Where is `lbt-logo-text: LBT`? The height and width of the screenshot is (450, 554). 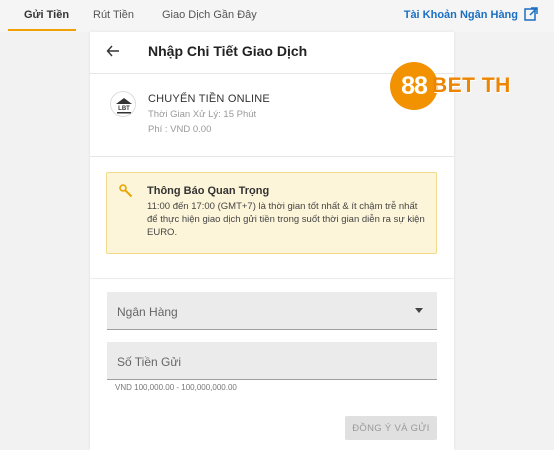
lbt-logo-text: LBT is located at coordinates (124, 109).